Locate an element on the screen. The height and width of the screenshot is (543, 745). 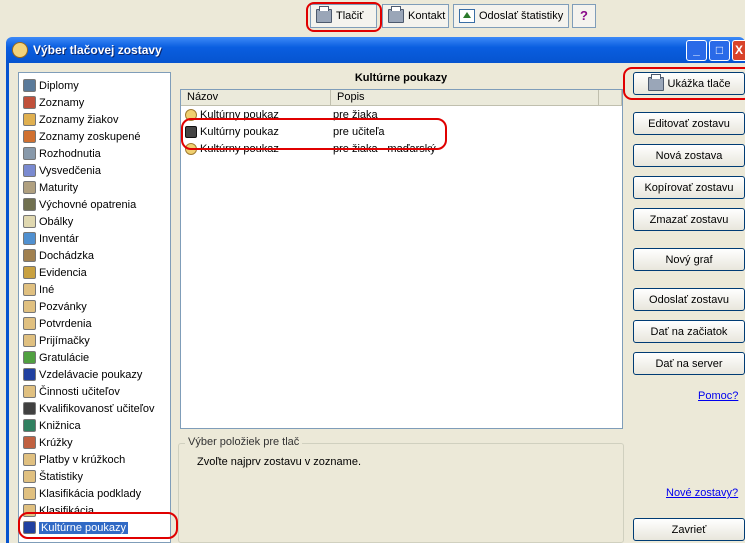
sidebar-item: Maturity is located at coordinates (50, 187).